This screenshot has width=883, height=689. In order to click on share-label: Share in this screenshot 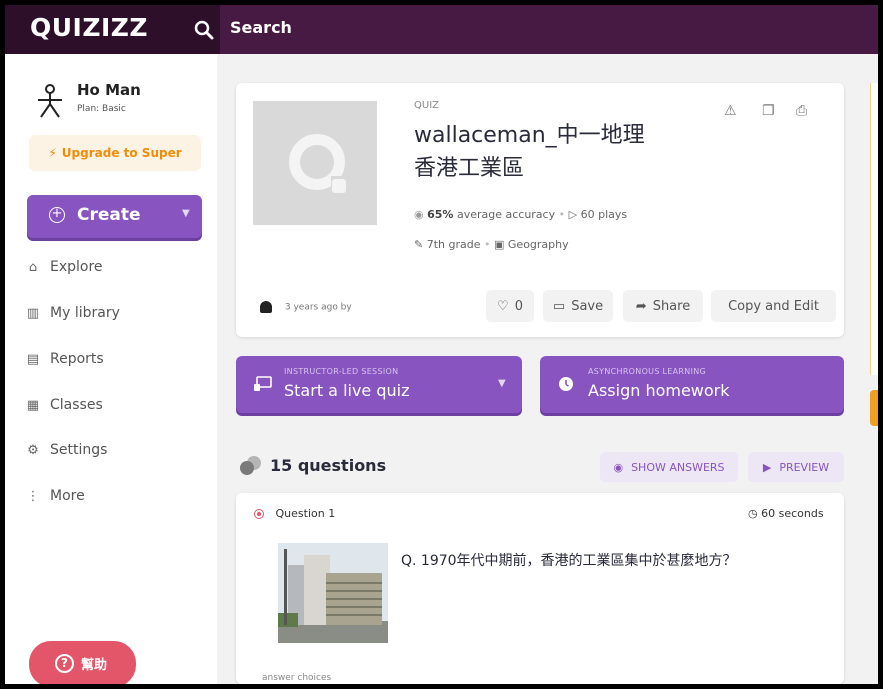, I will do `click(671, 306)`.